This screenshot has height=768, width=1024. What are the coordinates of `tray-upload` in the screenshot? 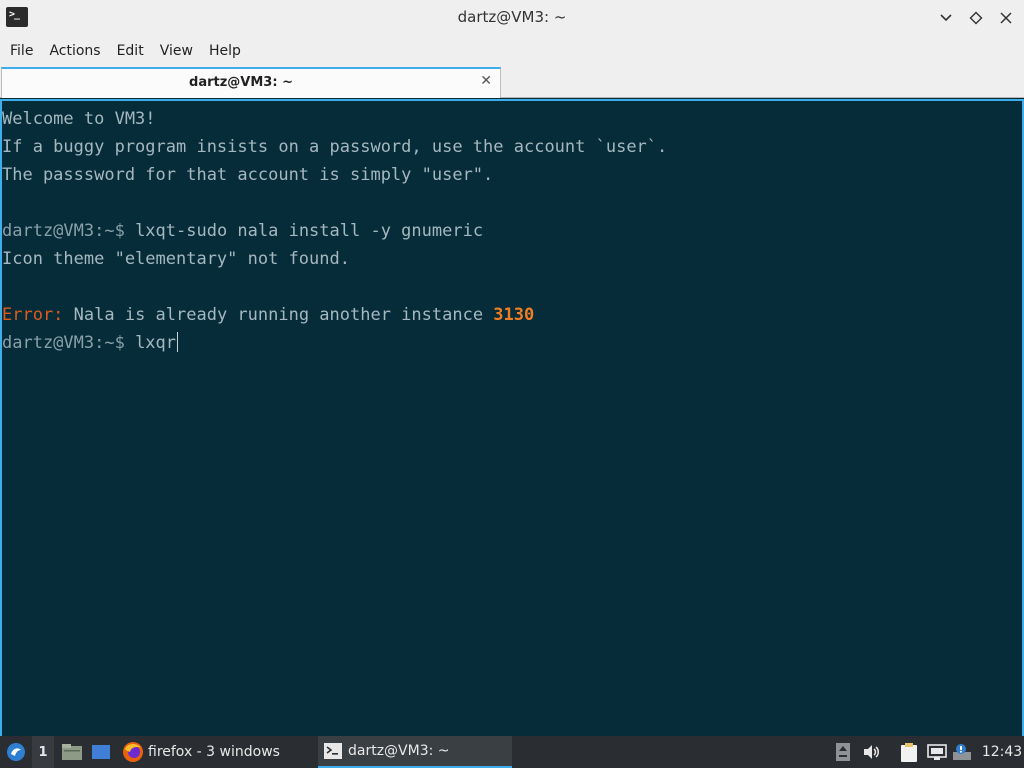 It's located at (843, 752).